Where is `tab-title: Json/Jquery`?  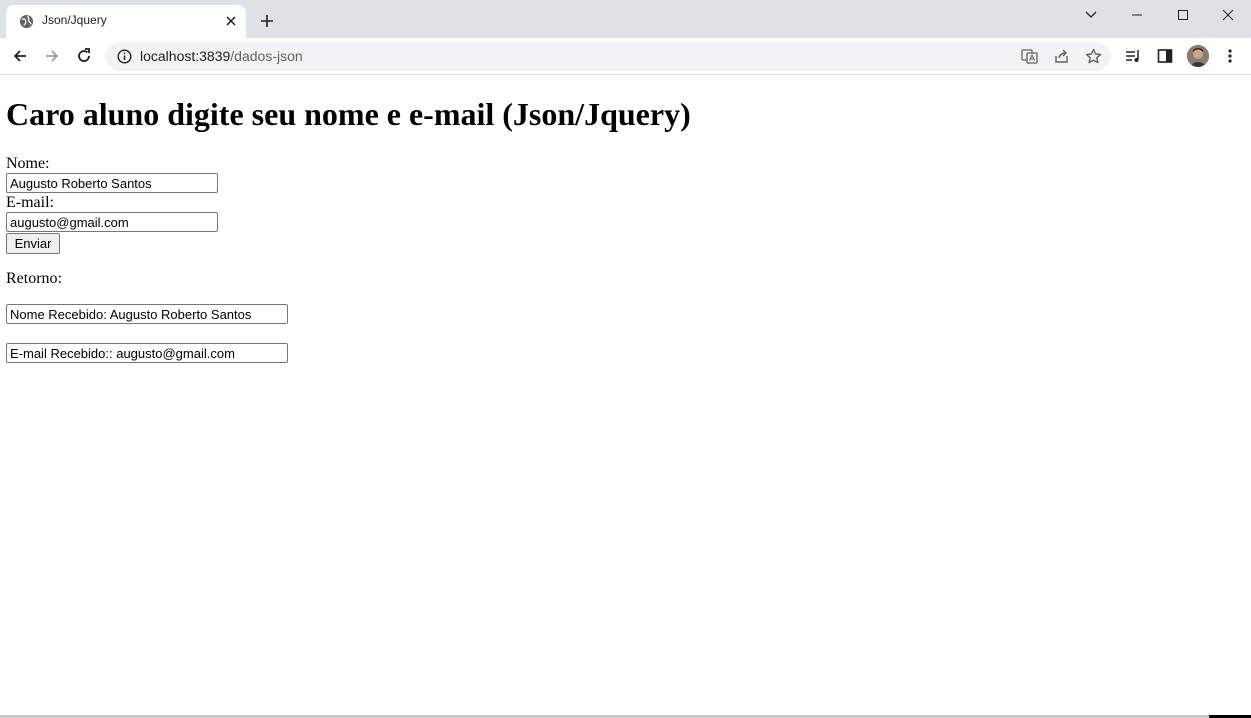
tab-title: Json/Jquery is located at coordinates (74, 20).